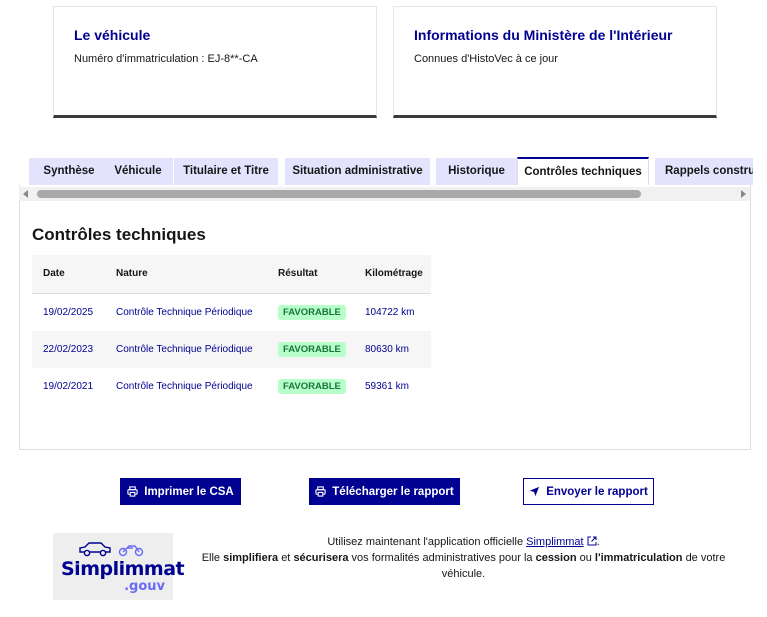 This screenshot has width=767, height=617. Describe the element at coordinates (111, 549) in the screenshot. I see `vehicles-icon` at that location.